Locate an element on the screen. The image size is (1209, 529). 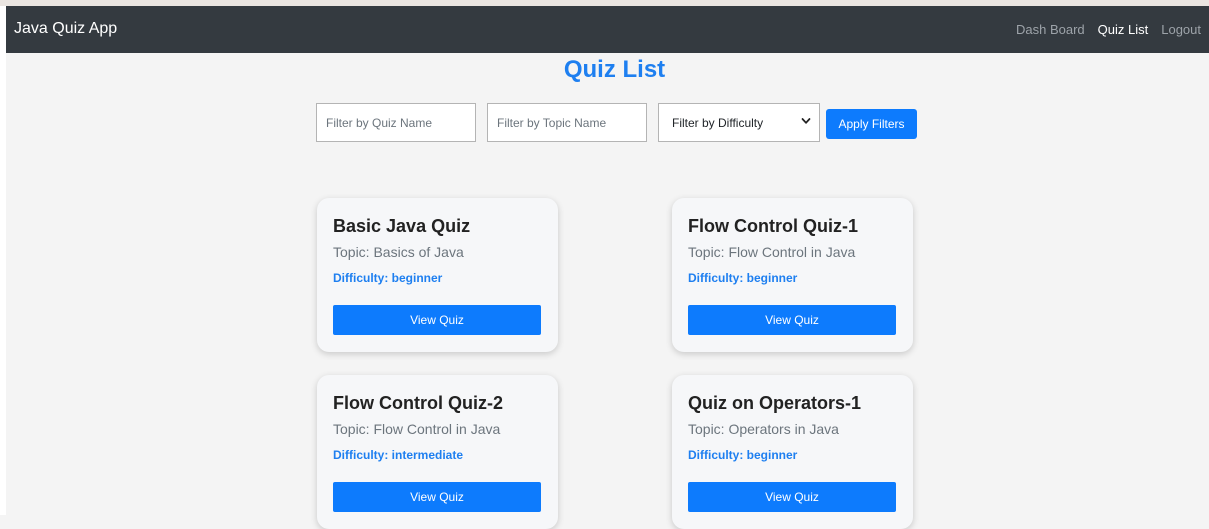
quiz-name-filter-input is located at coordinates (396, 122).